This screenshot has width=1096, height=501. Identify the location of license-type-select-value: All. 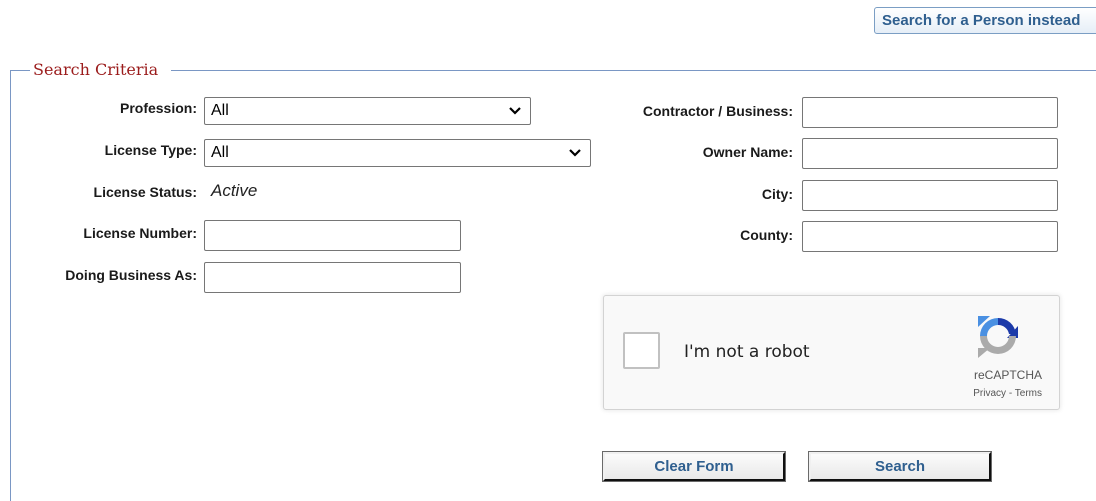
(220, 152).